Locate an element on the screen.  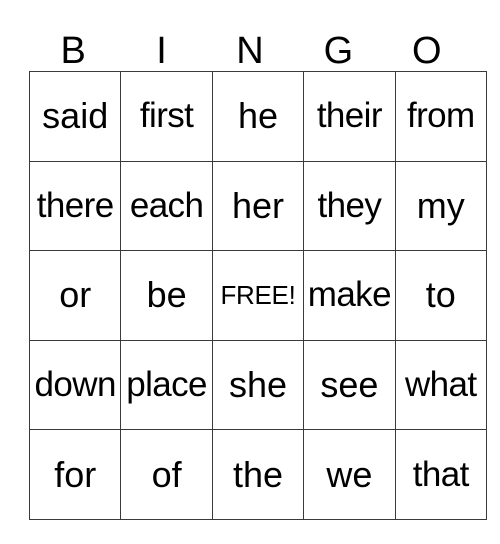
bingo-cell: to is located at coordinates (440, 295).